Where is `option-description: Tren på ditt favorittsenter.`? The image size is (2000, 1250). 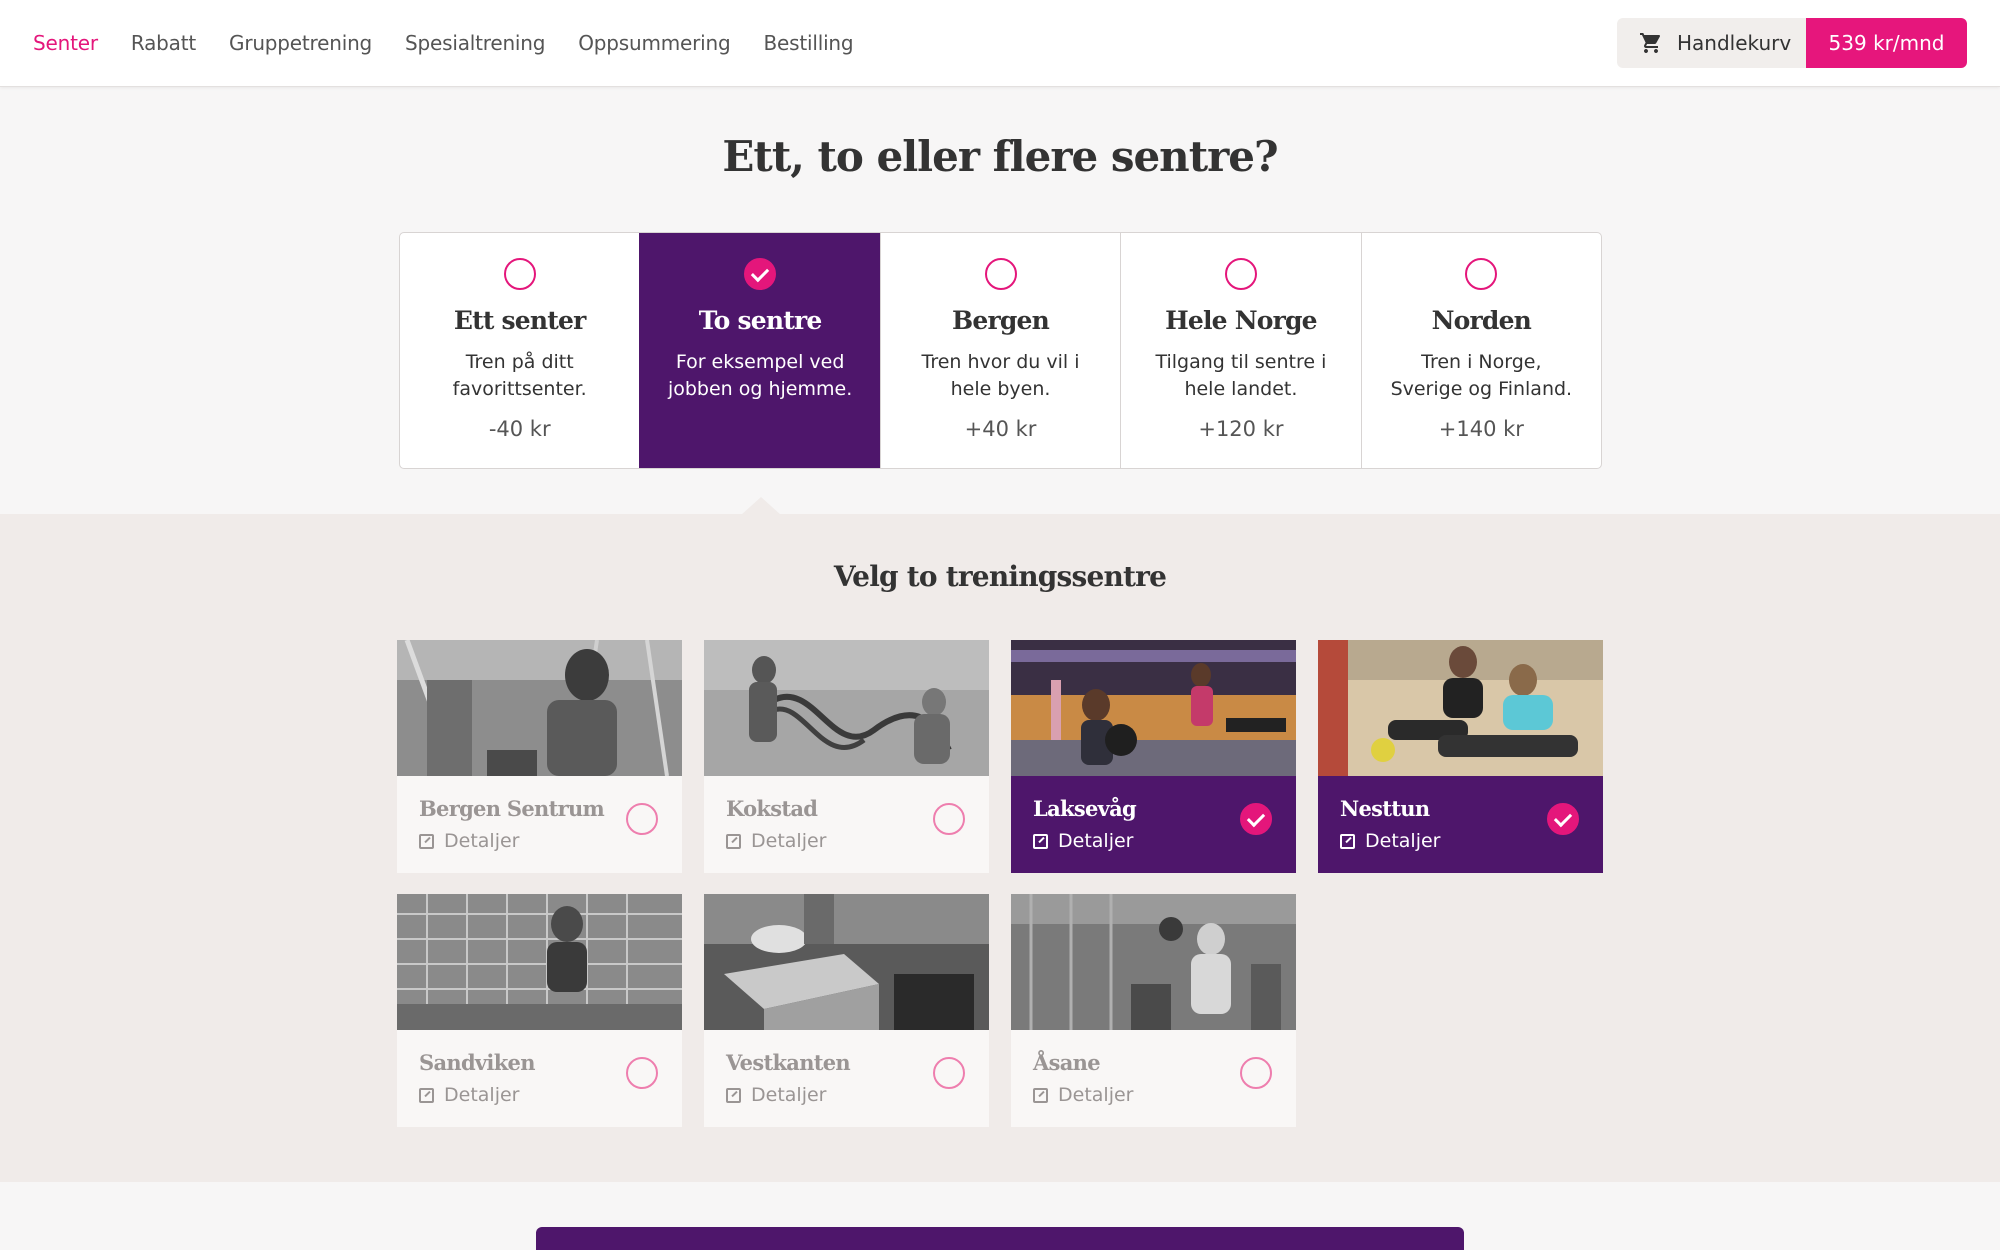
option-description: Tren på ditt favorittsenter. is located at coordinates (519, 375).